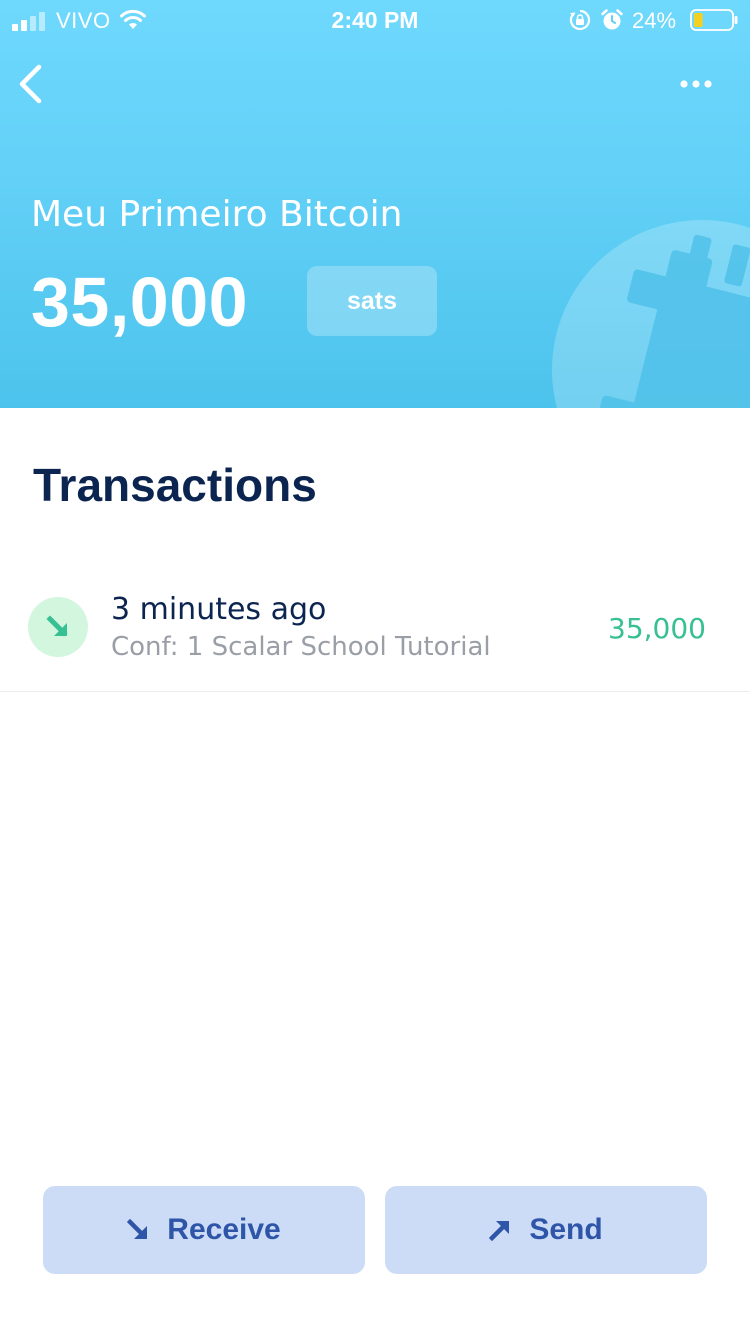 The height and width of the screenshot is (1334, 750). What do you see at coordinates (566, 1229) in the screenshot?
I see `send-label: Send` at bounding box center [566, 1229].